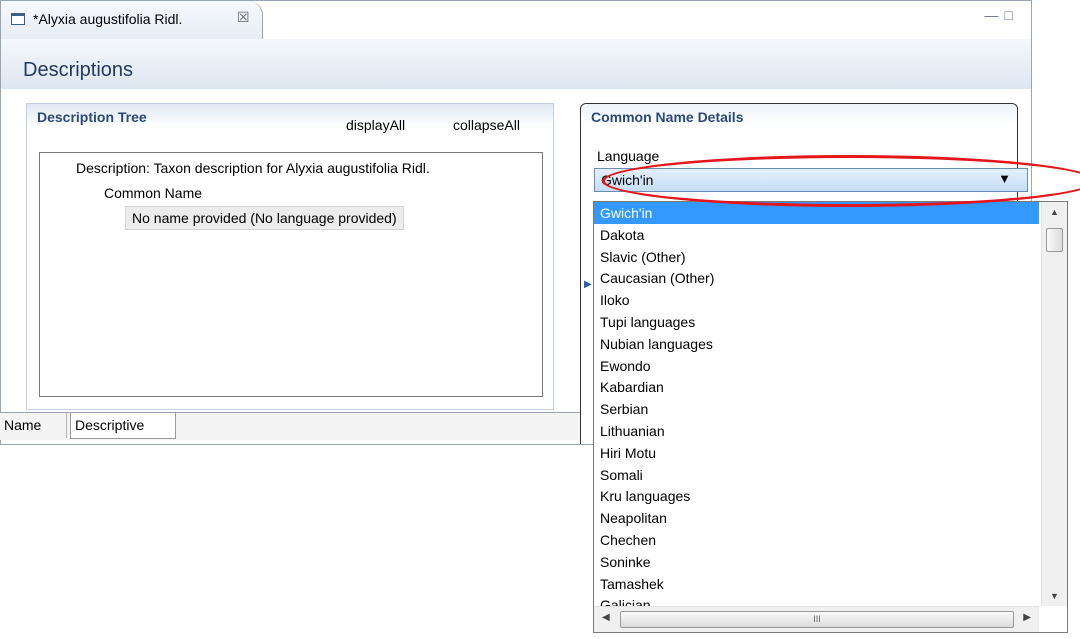 Image resolution: width=1080 pixels, height=639 pixels. What do you see at coordinates (123, 426) in the screenshot?
I see `tab-descriptive: Descriptive` at bounding box center [123, 426].